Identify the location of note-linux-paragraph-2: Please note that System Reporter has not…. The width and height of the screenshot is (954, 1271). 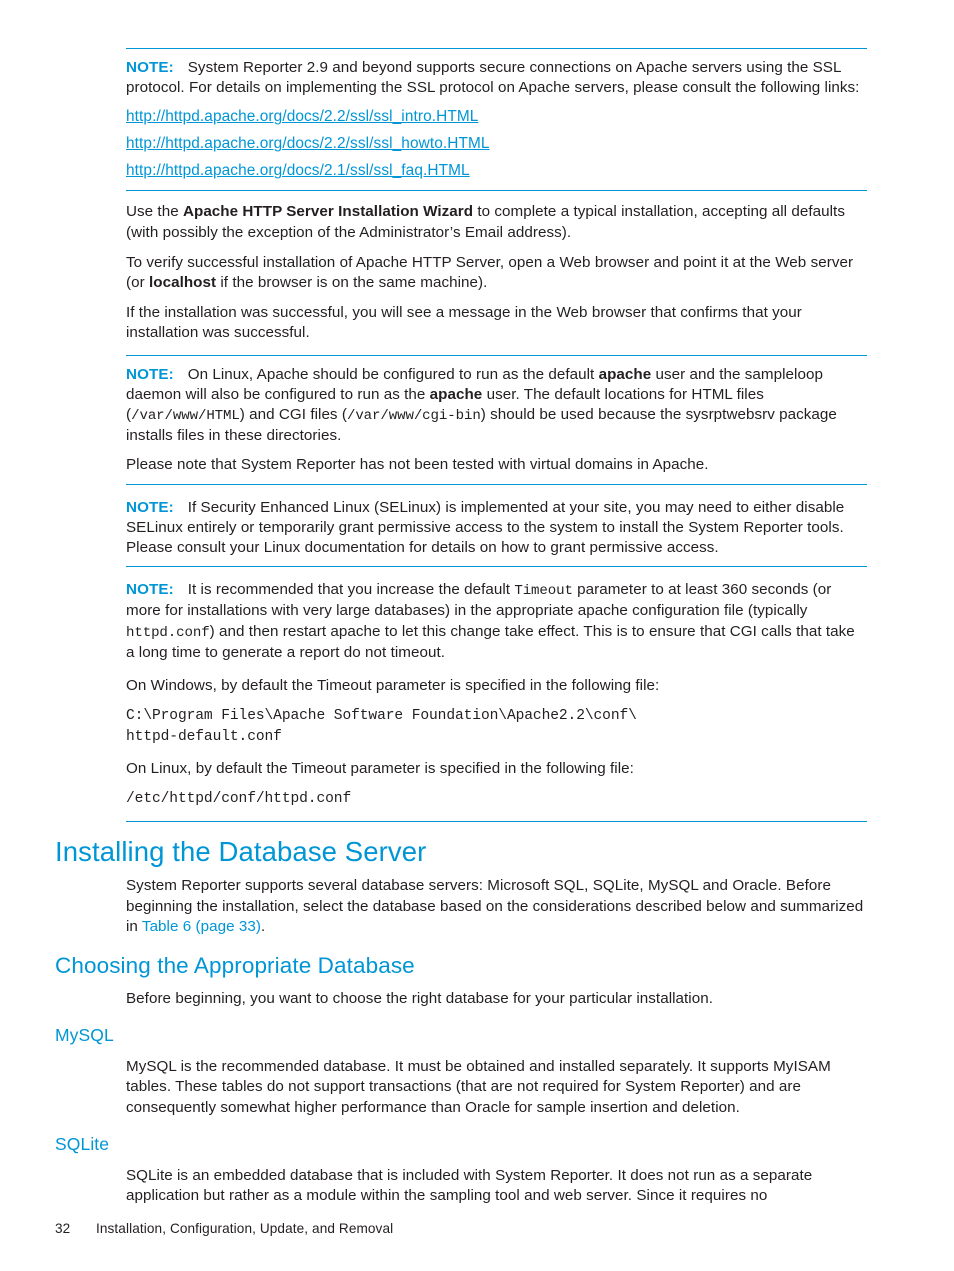
(417, 465).